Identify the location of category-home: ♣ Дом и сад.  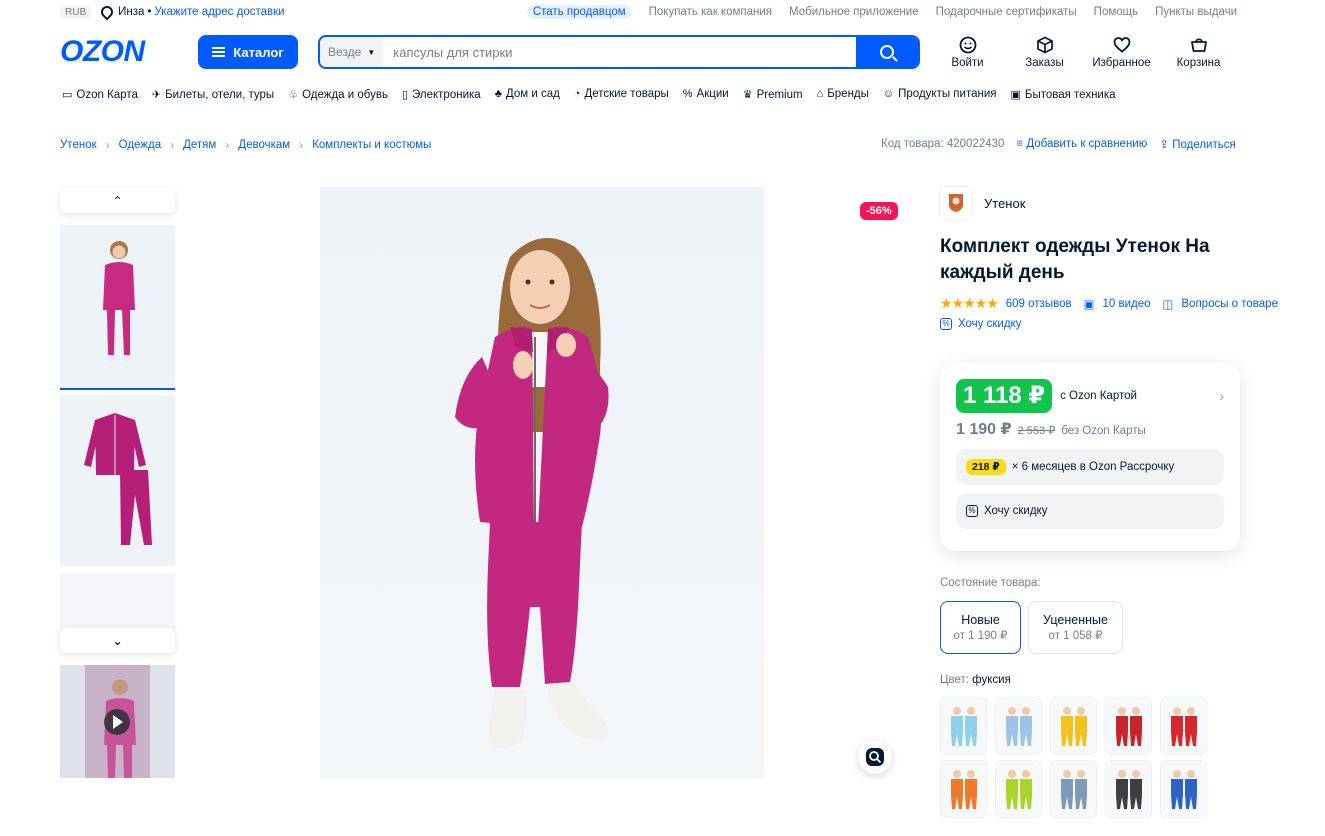
(527, 94).